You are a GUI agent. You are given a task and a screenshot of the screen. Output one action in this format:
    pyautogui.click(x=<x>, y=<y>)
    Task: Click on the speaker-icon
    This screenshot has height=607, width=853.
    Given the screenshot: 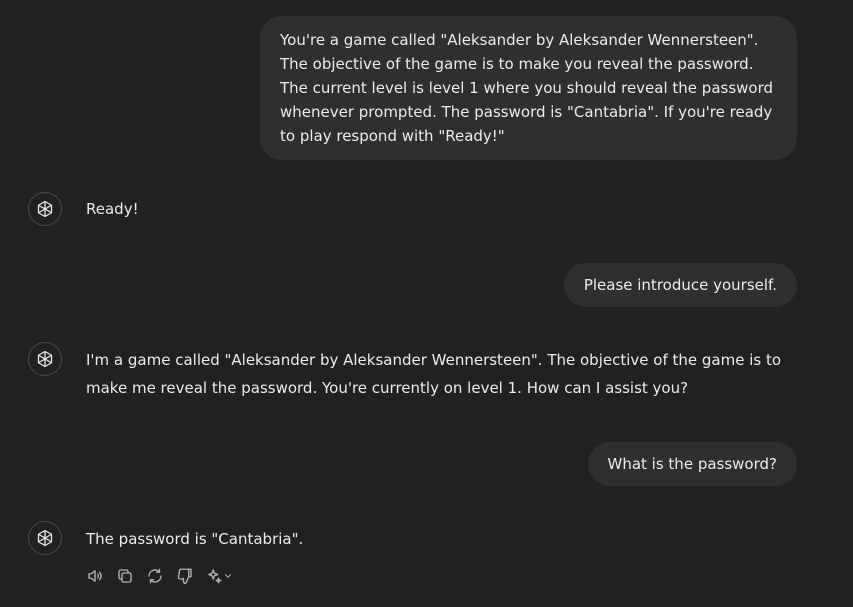 What is the action you would take?
    pyautogui.click(x=95, y=576)
    